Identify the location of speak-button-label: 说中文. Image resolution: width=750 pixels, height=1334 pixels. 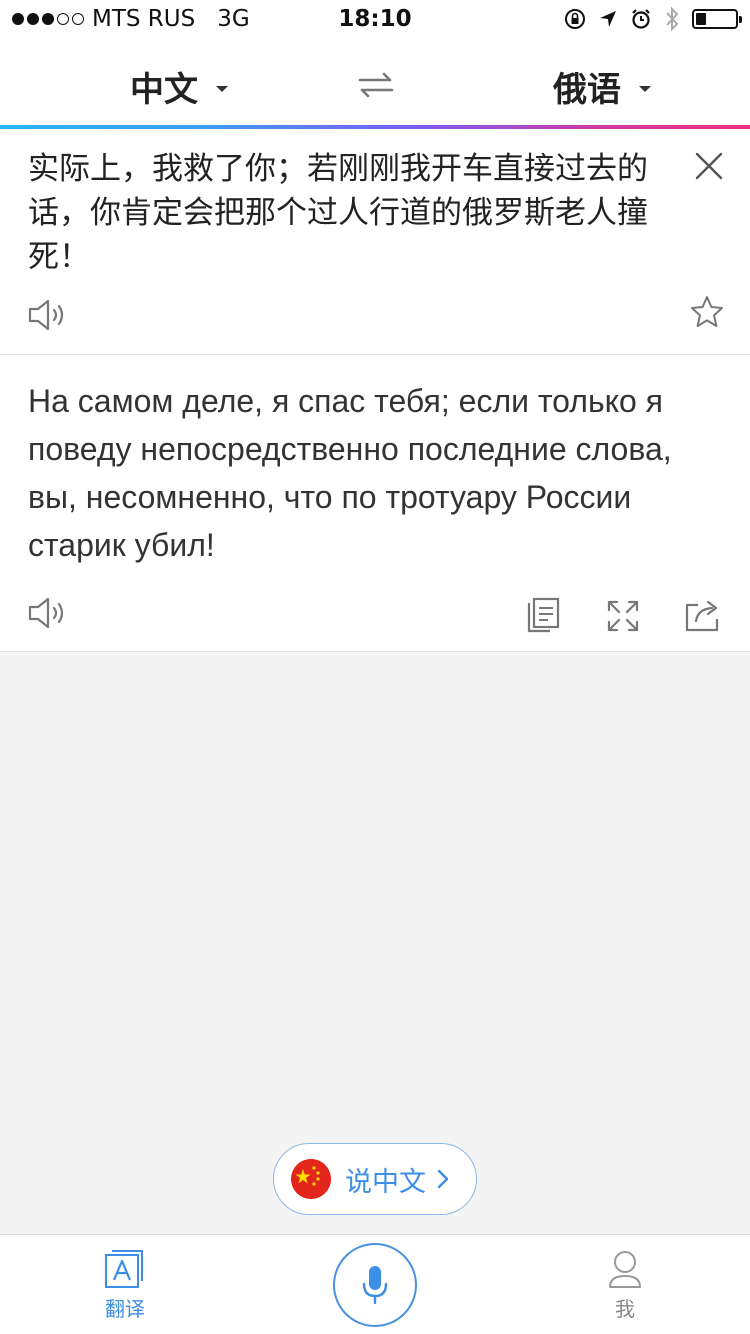
(385, 1182).